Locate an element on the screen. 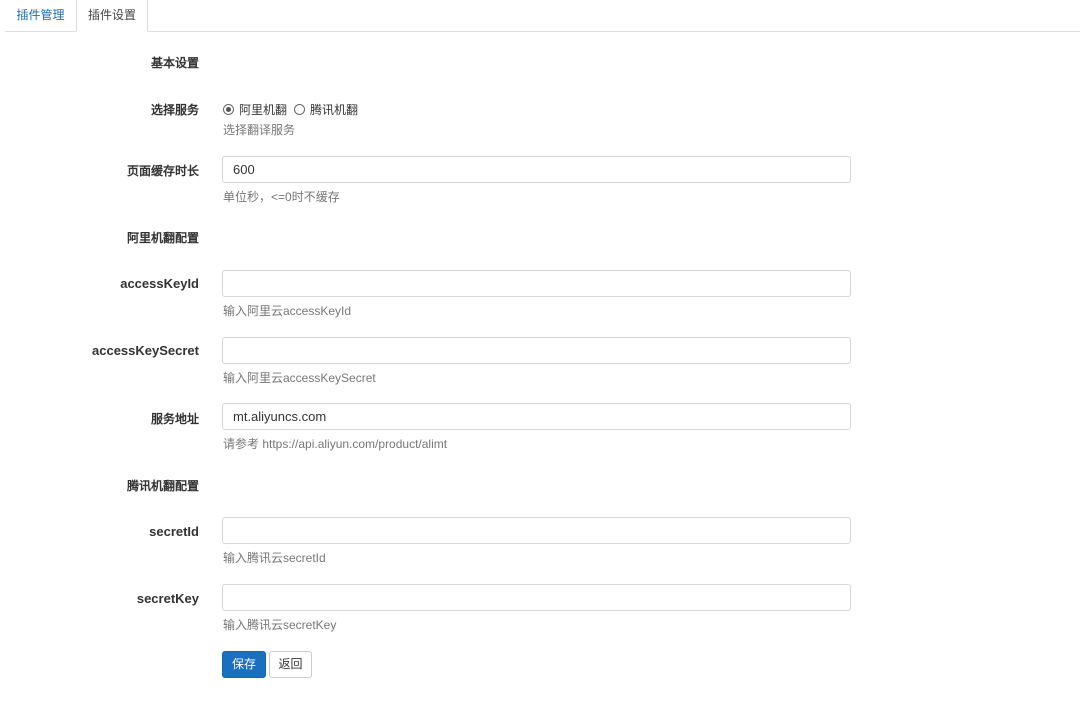 The height and width of the screenshot is (708, 1080). cache-duration-help: 单位秒，<=0时不缓存 is located at coordinates (281, 197).